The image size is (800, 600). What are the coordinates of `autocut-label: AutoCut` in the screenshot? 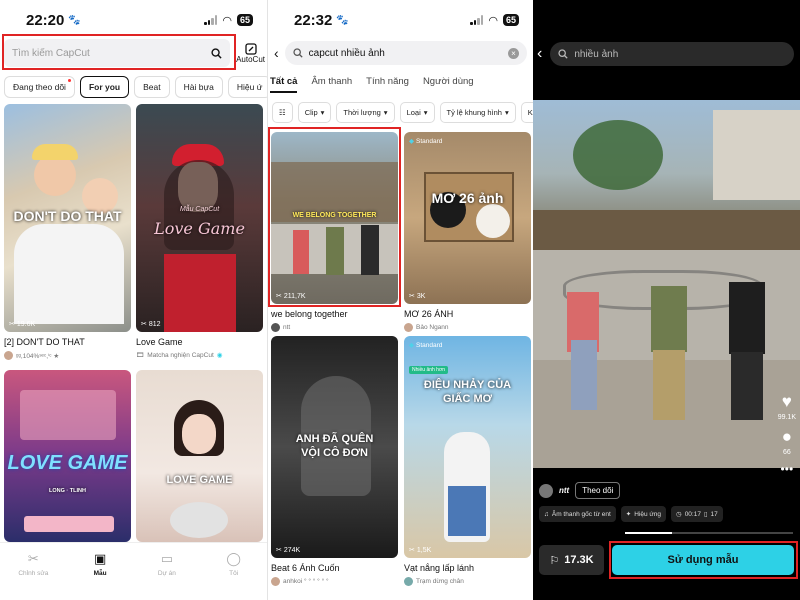 It's located at (250, 59).